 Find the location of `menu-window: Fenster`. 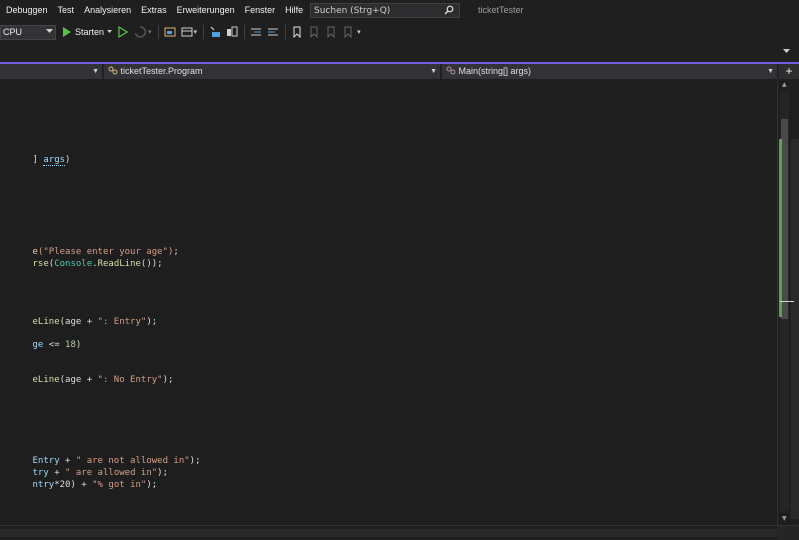

menu-window: Fenster is located at coordinates (260, 10).